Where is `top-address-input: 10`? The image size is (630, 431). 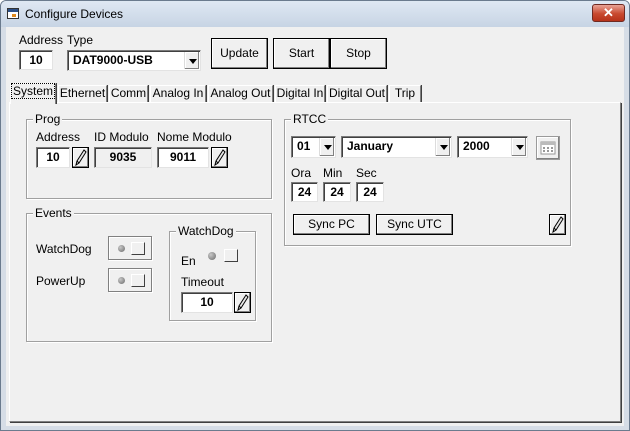 top-address-input: 10 is located at coordinates (36, 60).